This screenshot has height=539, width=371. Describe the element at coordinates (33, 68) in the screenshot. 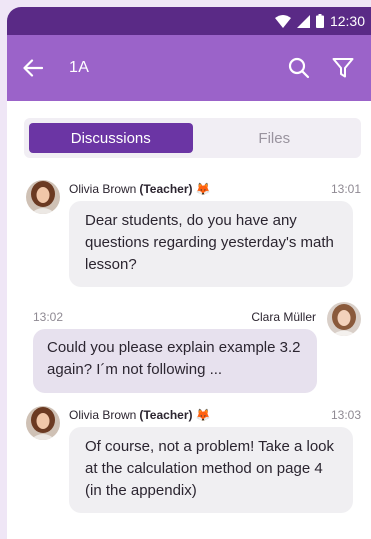

I see `arrow-left-icon` at that location.